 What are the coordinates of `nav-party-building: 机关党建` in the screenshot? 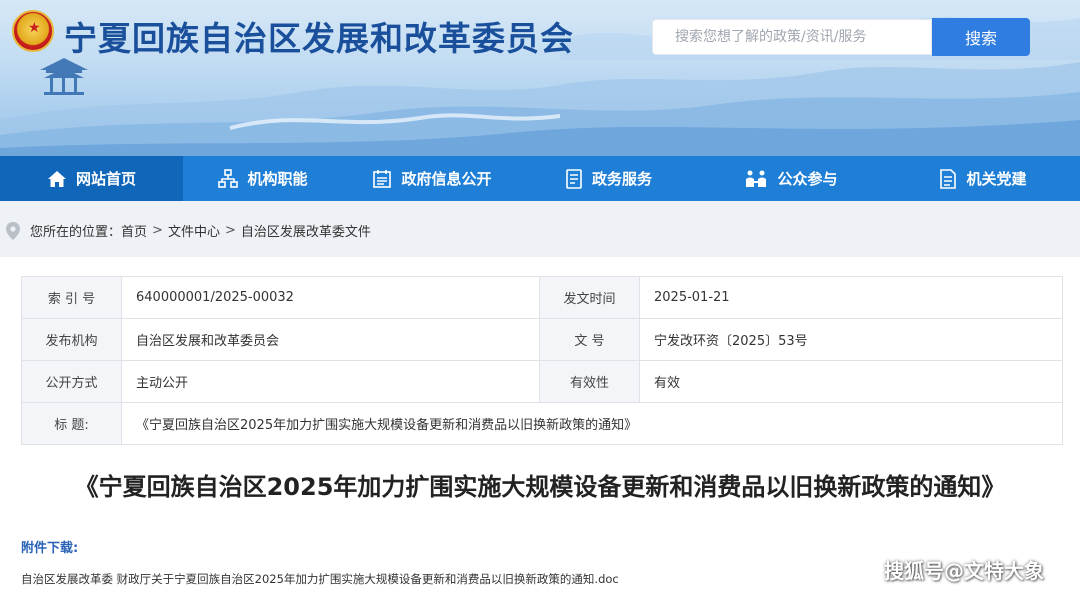 It's located at (983, 178).